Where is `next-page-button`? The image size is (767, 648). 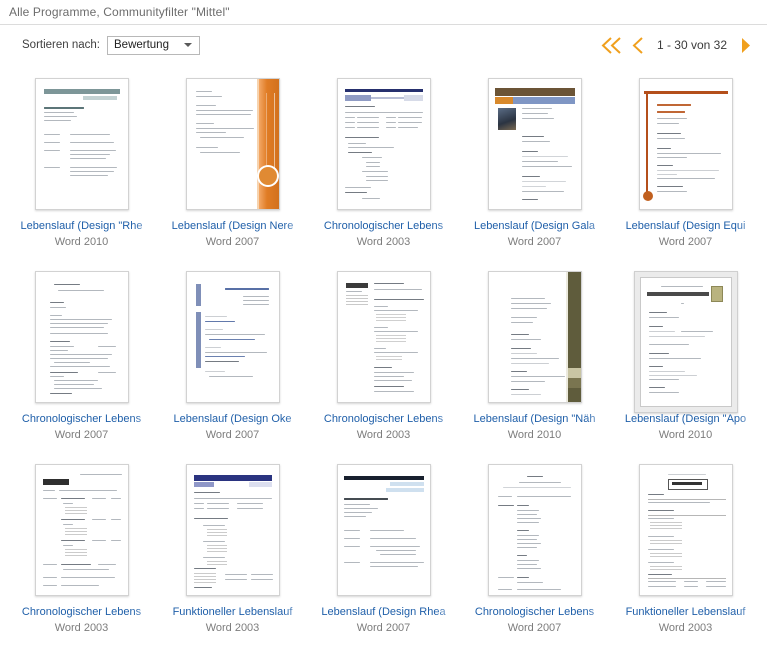 next-page-button is located at coordinates (746, 45).